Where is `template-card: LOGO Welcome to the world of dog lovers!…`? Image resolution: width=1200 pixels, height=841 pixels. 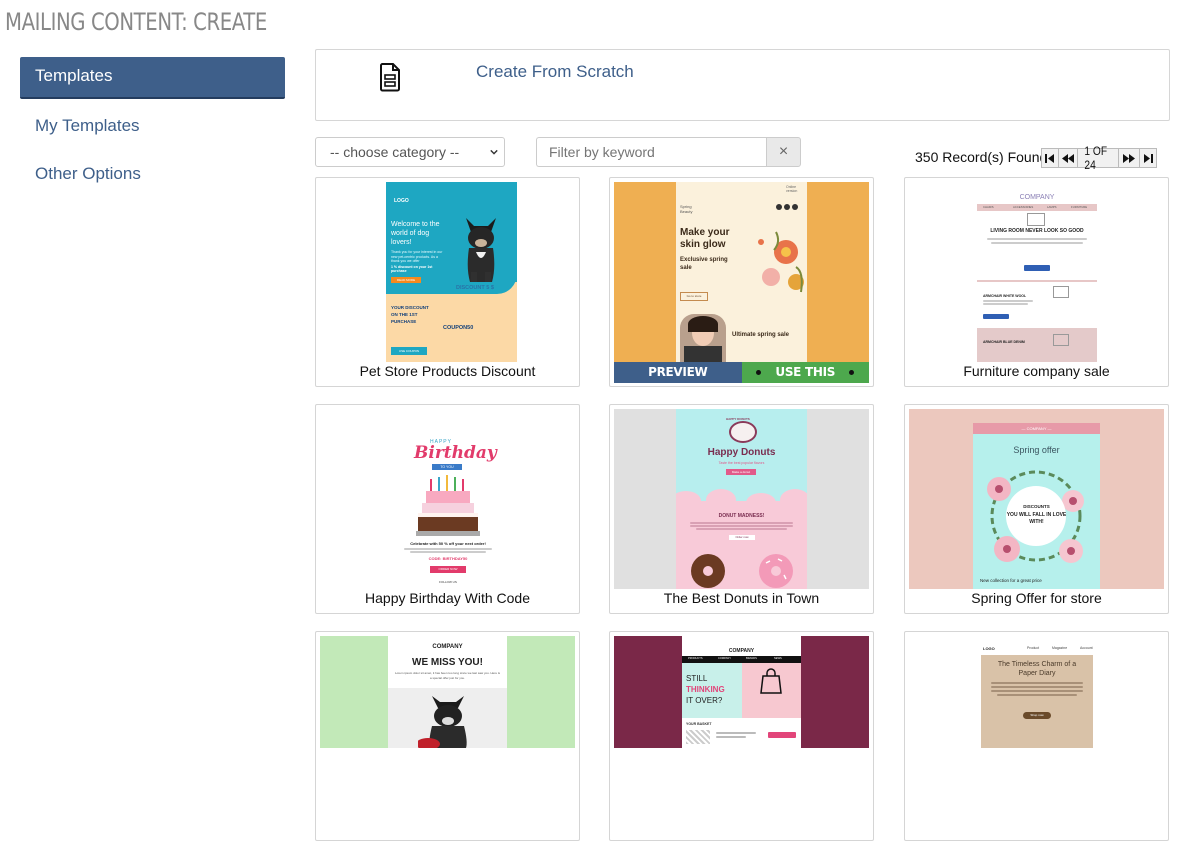 template-card: LOGO Welcome to the world of dog lovers!… is located at coordinates (447, 282).